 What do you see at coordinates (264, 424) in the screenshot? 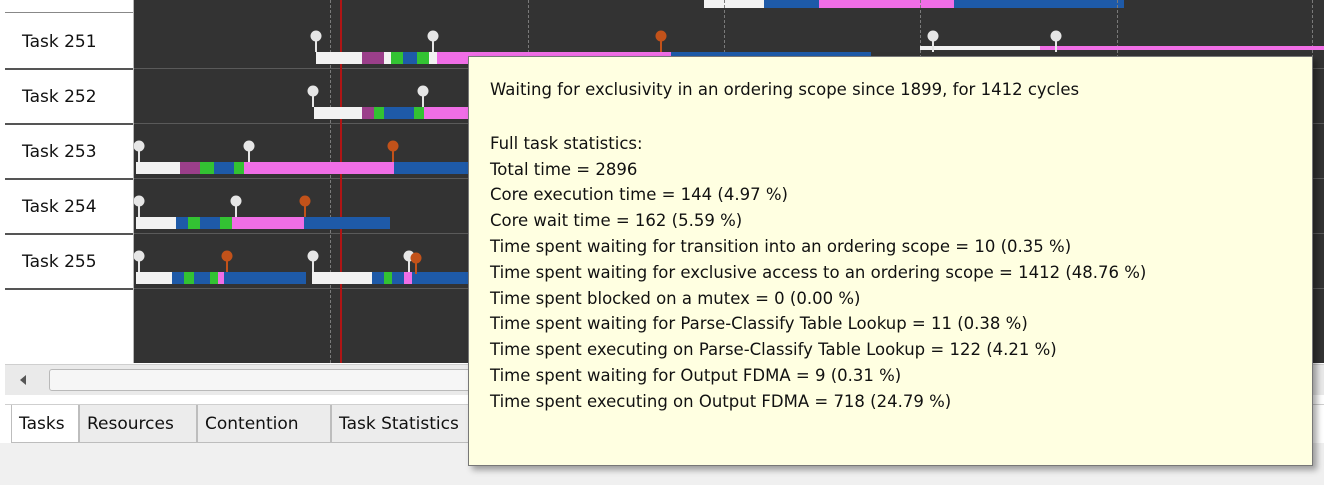
I see `tab-contention: Contention` at bounding box center [264, 424].